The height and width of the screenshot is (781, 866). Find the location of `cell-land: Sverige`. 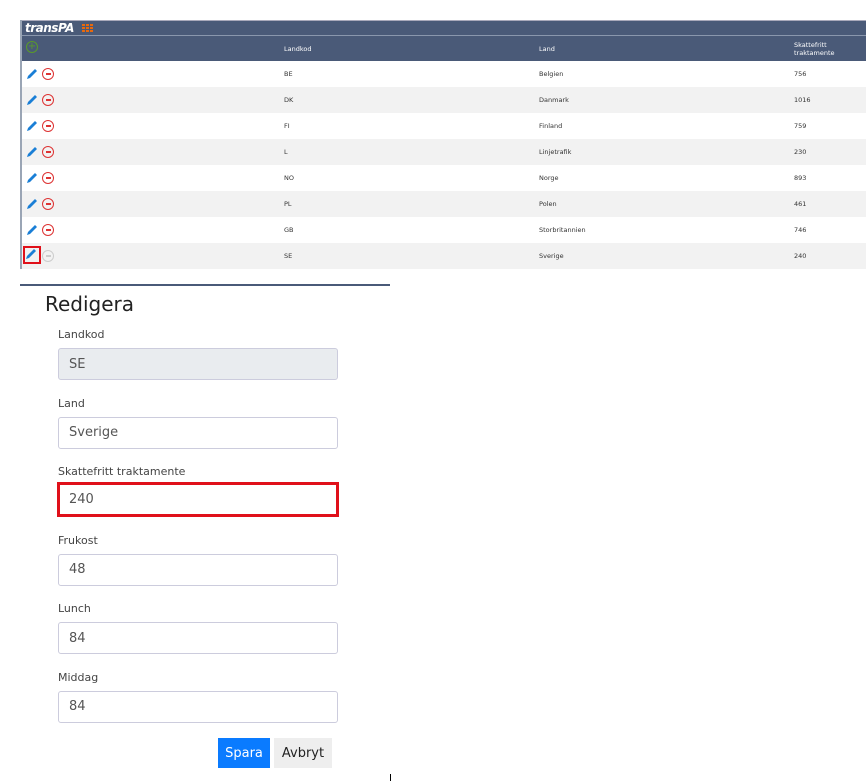

cell-land: Sverige is located at coordinates (551, 256).